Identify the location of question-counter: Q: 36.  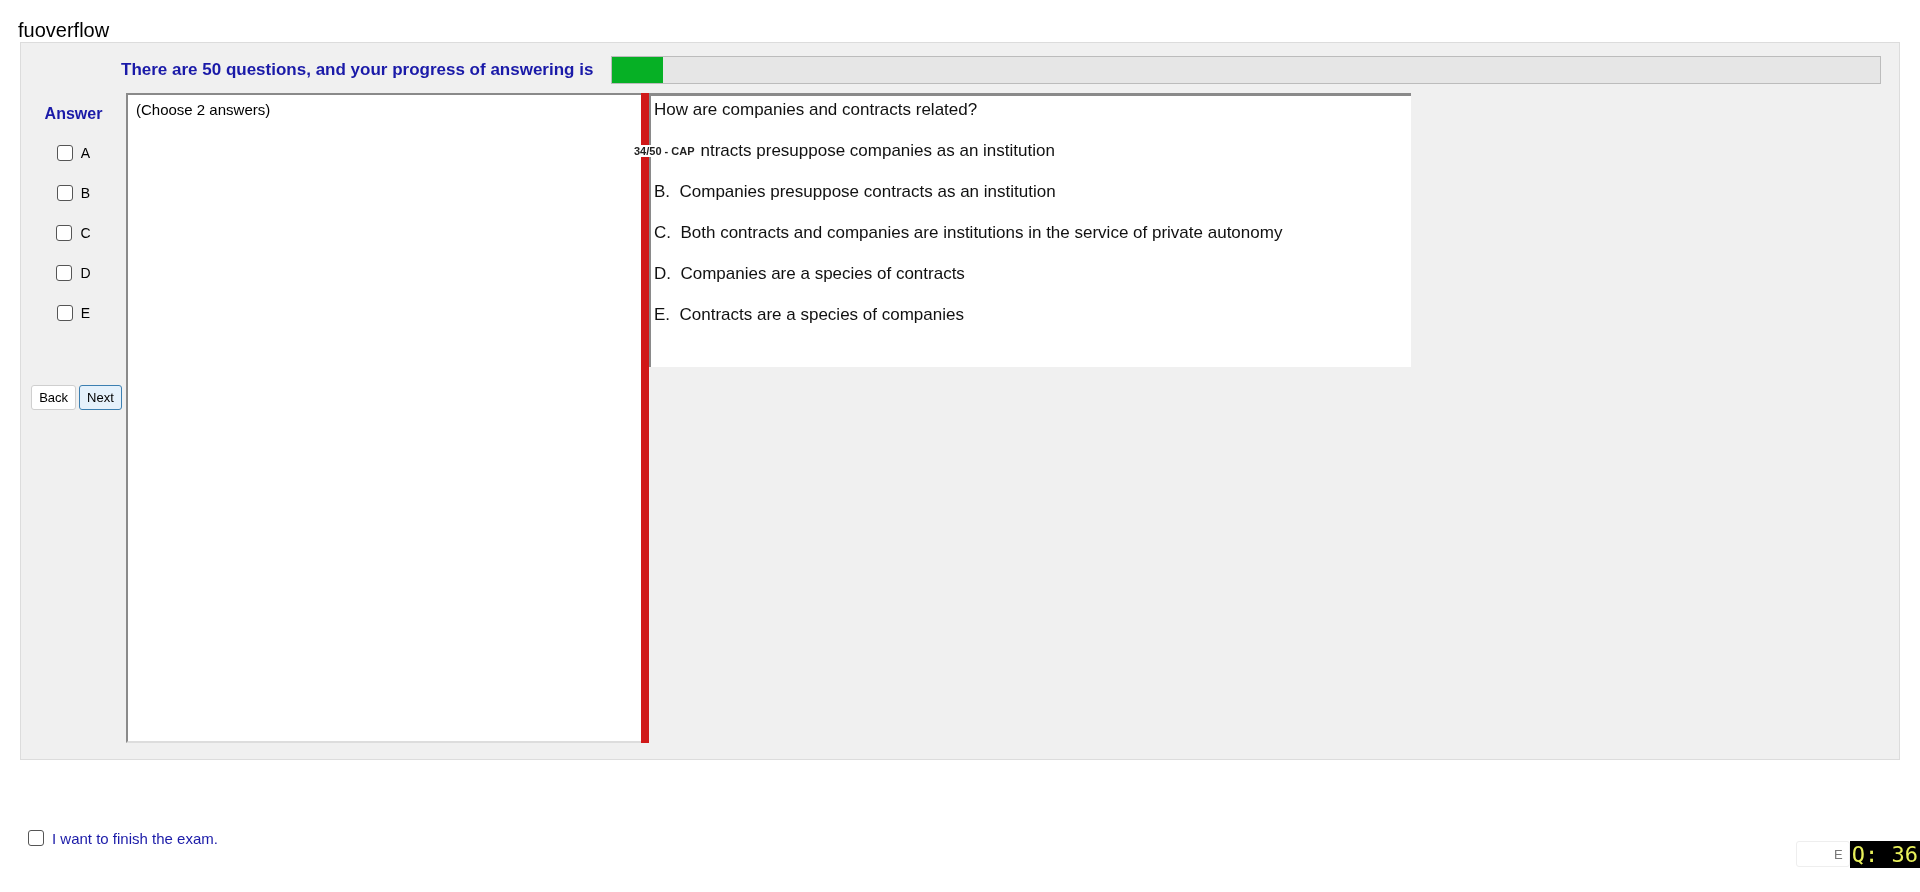
(1884, 854).